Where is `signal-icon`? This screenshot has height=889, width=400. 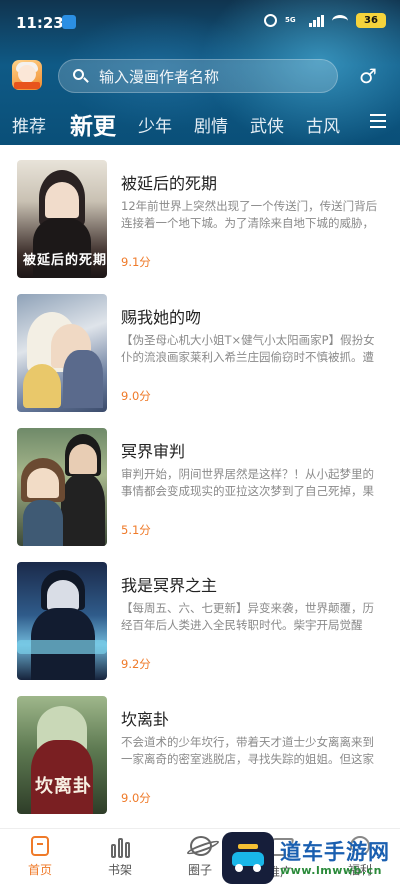 signal-icon is located at coordinates (316, 20).